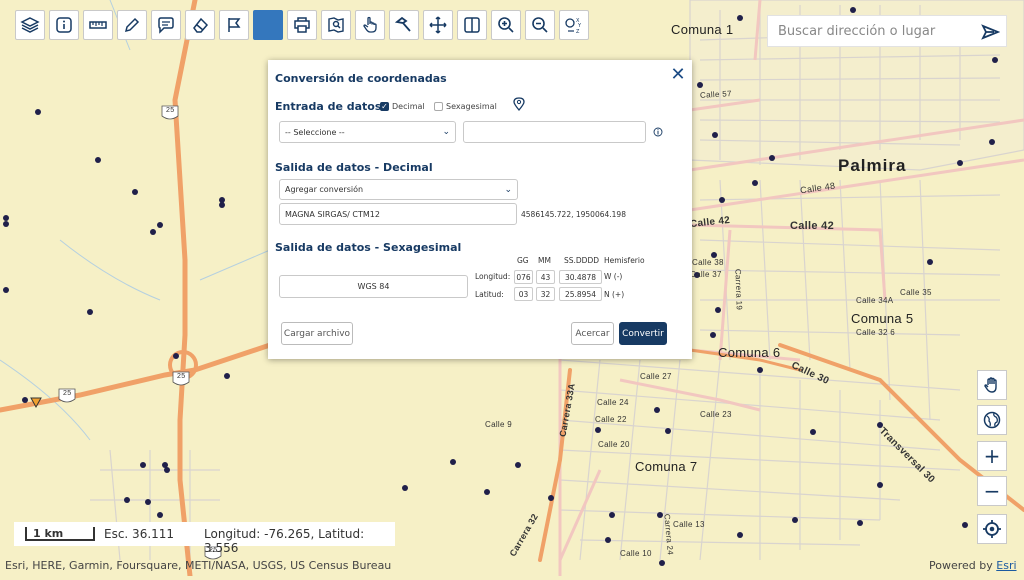  Describe the element at coordinates (666, 466) in the screenshot. I see `district-label: Comuna 7` at that location.